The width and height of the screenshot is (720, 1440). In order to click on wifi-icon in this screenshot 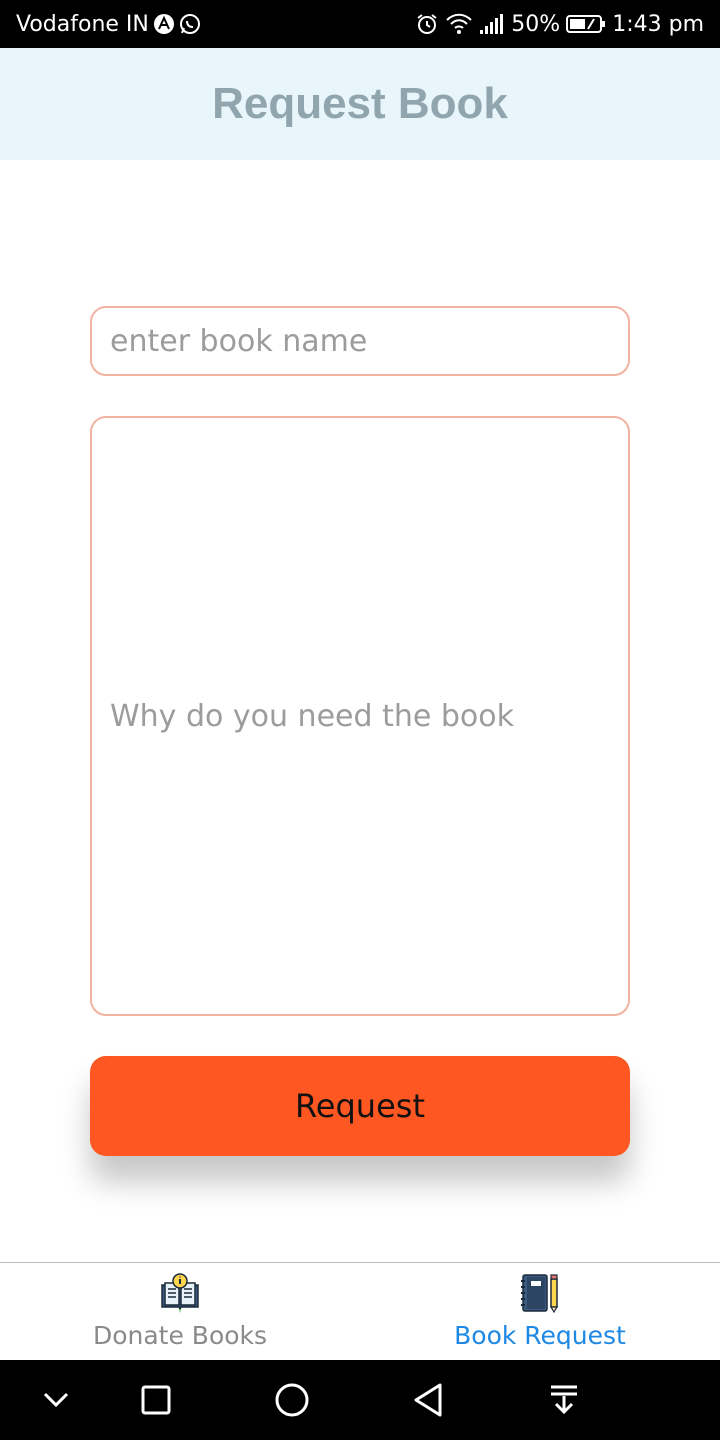, I will do `click(459, 24)`.